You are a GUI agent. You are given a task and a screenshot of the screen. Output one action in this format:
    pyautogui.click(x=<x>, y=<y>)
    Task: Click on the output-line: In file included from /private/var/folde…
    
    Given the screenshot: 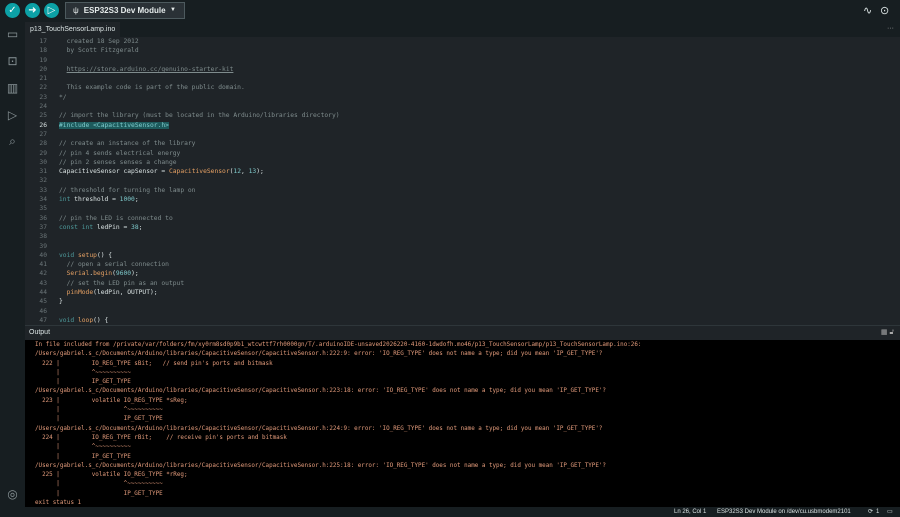 What is the action you would take?
    pyautogui.click(x=338, y=345)
    